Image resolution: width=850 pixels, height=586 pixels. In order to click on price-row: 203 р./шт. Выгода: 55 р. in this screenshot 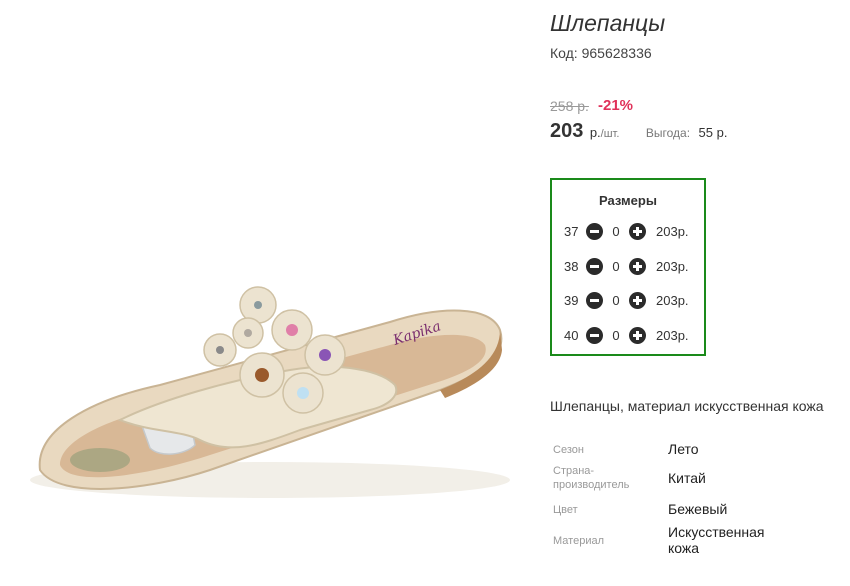, I will do `click(638, 131)`.